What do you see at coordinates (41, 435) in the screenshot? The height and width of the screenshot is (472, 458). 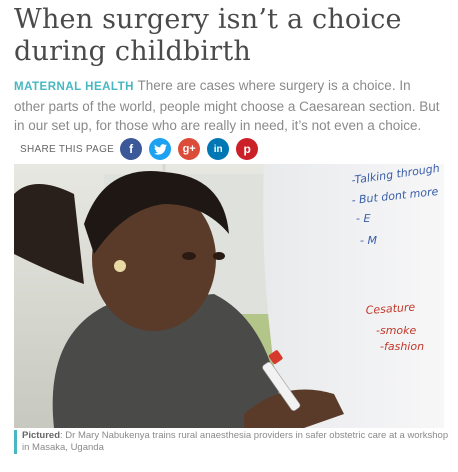 I see `caption-label: Pictured` at bounding box center [41, 435].